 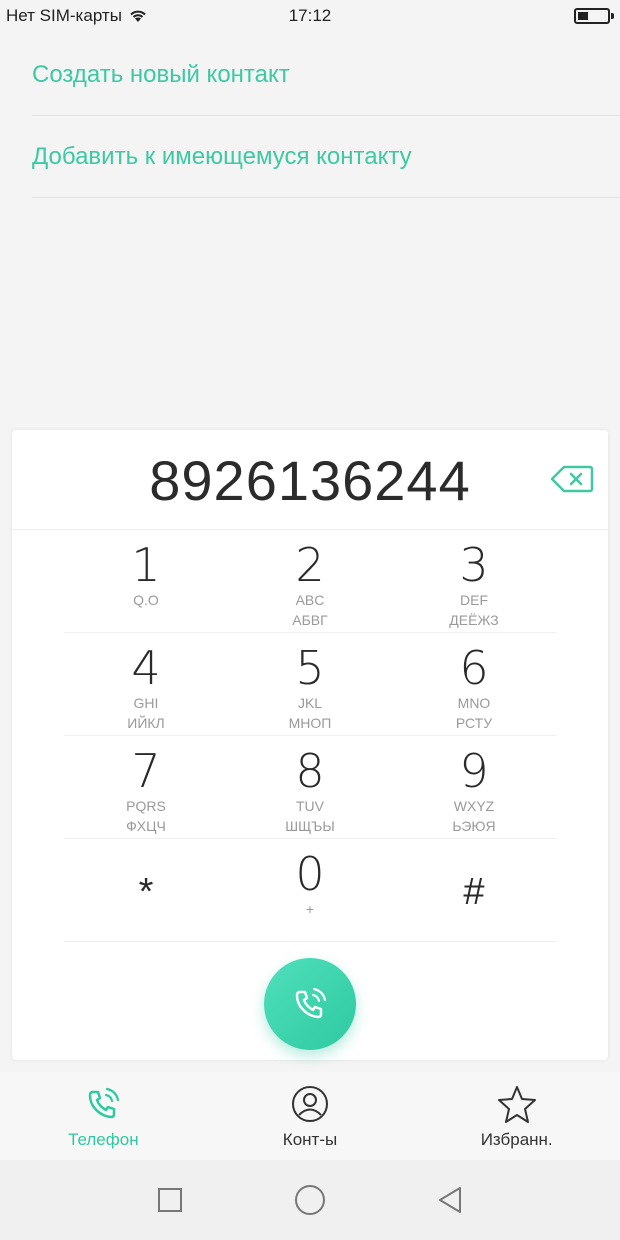 I want to click on key-letters-cyrillic: ИЙКЛ, so click(x=146, y=723).